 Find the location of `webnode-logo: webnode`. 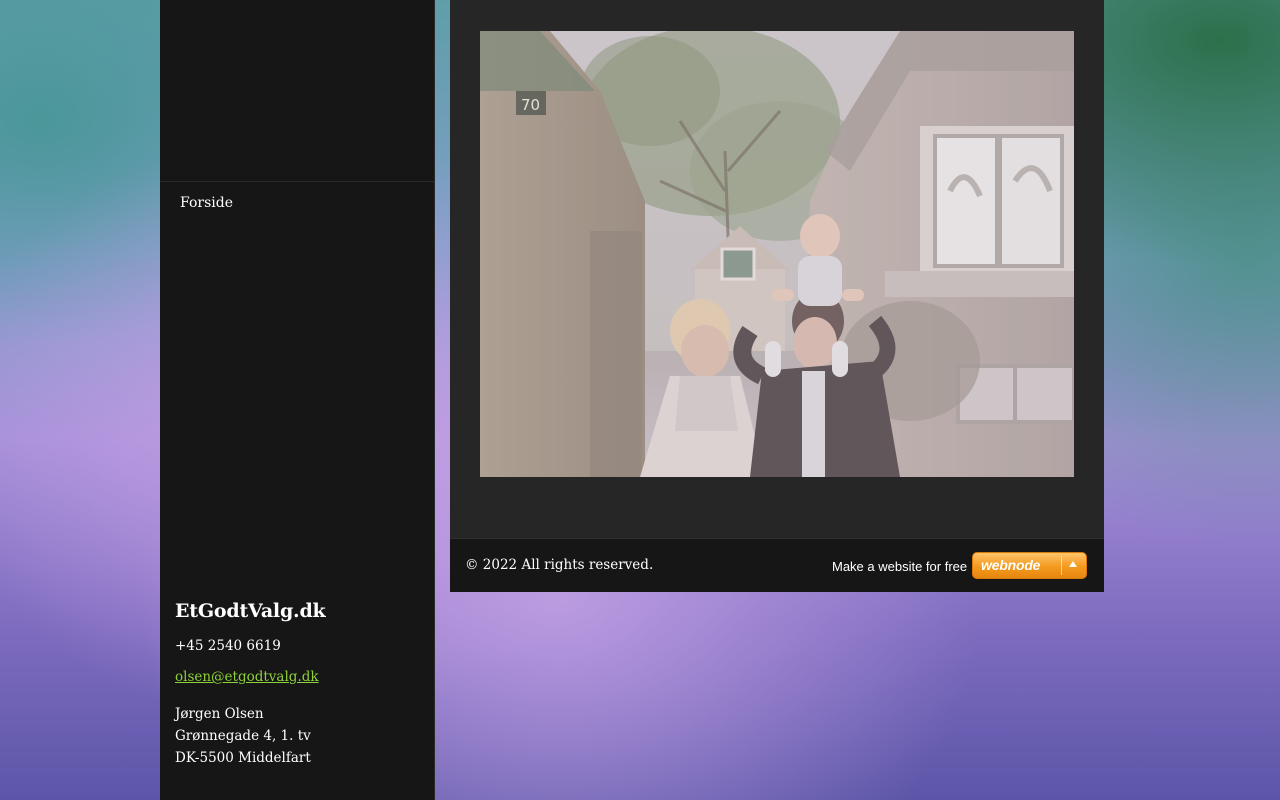

webnode-logo: webnode is located at coordinates (1011, 565).